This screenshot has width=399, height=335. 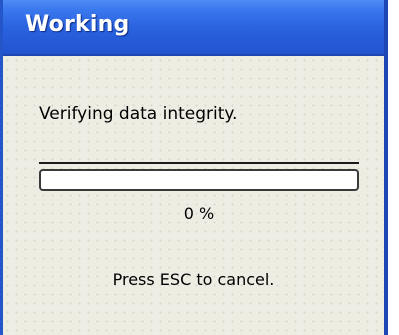 What do you see at coordinates (193, 279) in the screenshot?
I see `cancel-hint: Press ESC to cancel.` at bounding box center [193, 279].